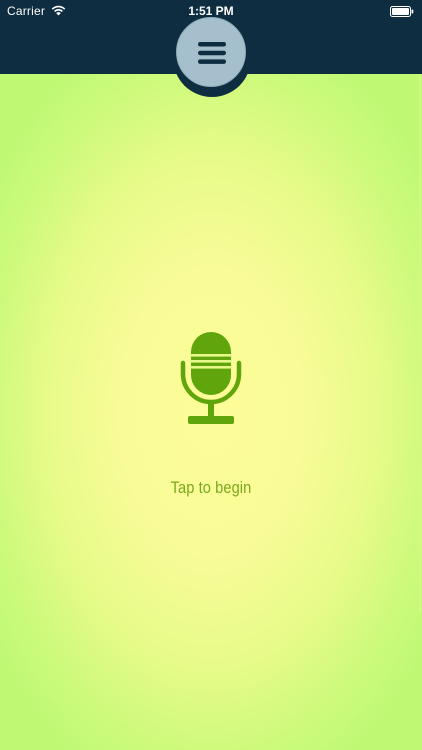 The width and height of the screenshot is (422, 750). I want to click on microphone-icon, so click(211, 378).